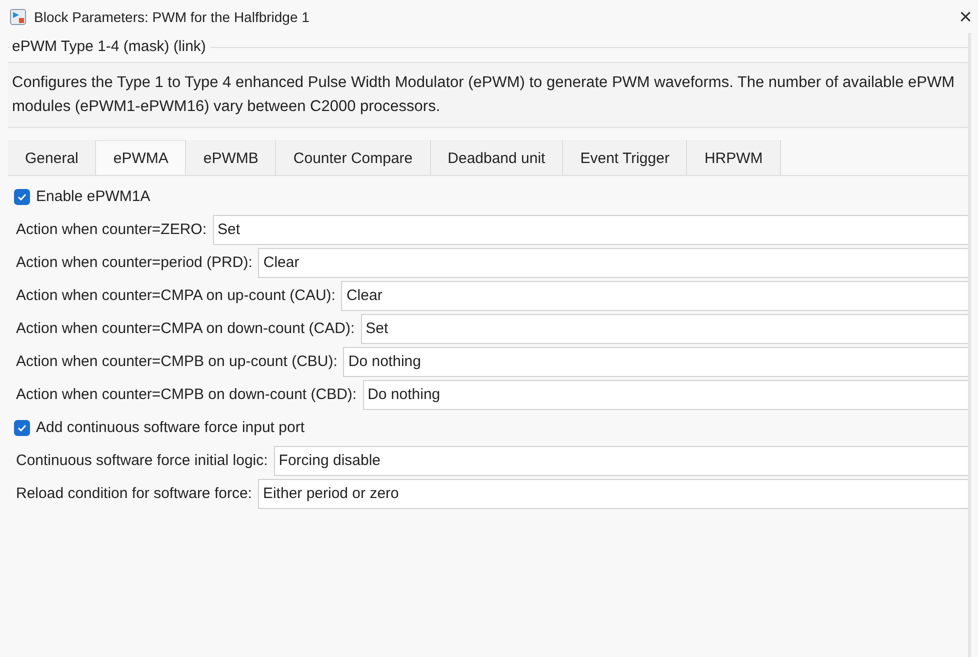 This screenshot has width=978, height=657. I want to click on window-title: Block Parameters: PWM for the Halfbridge 1, so click(172, 16).